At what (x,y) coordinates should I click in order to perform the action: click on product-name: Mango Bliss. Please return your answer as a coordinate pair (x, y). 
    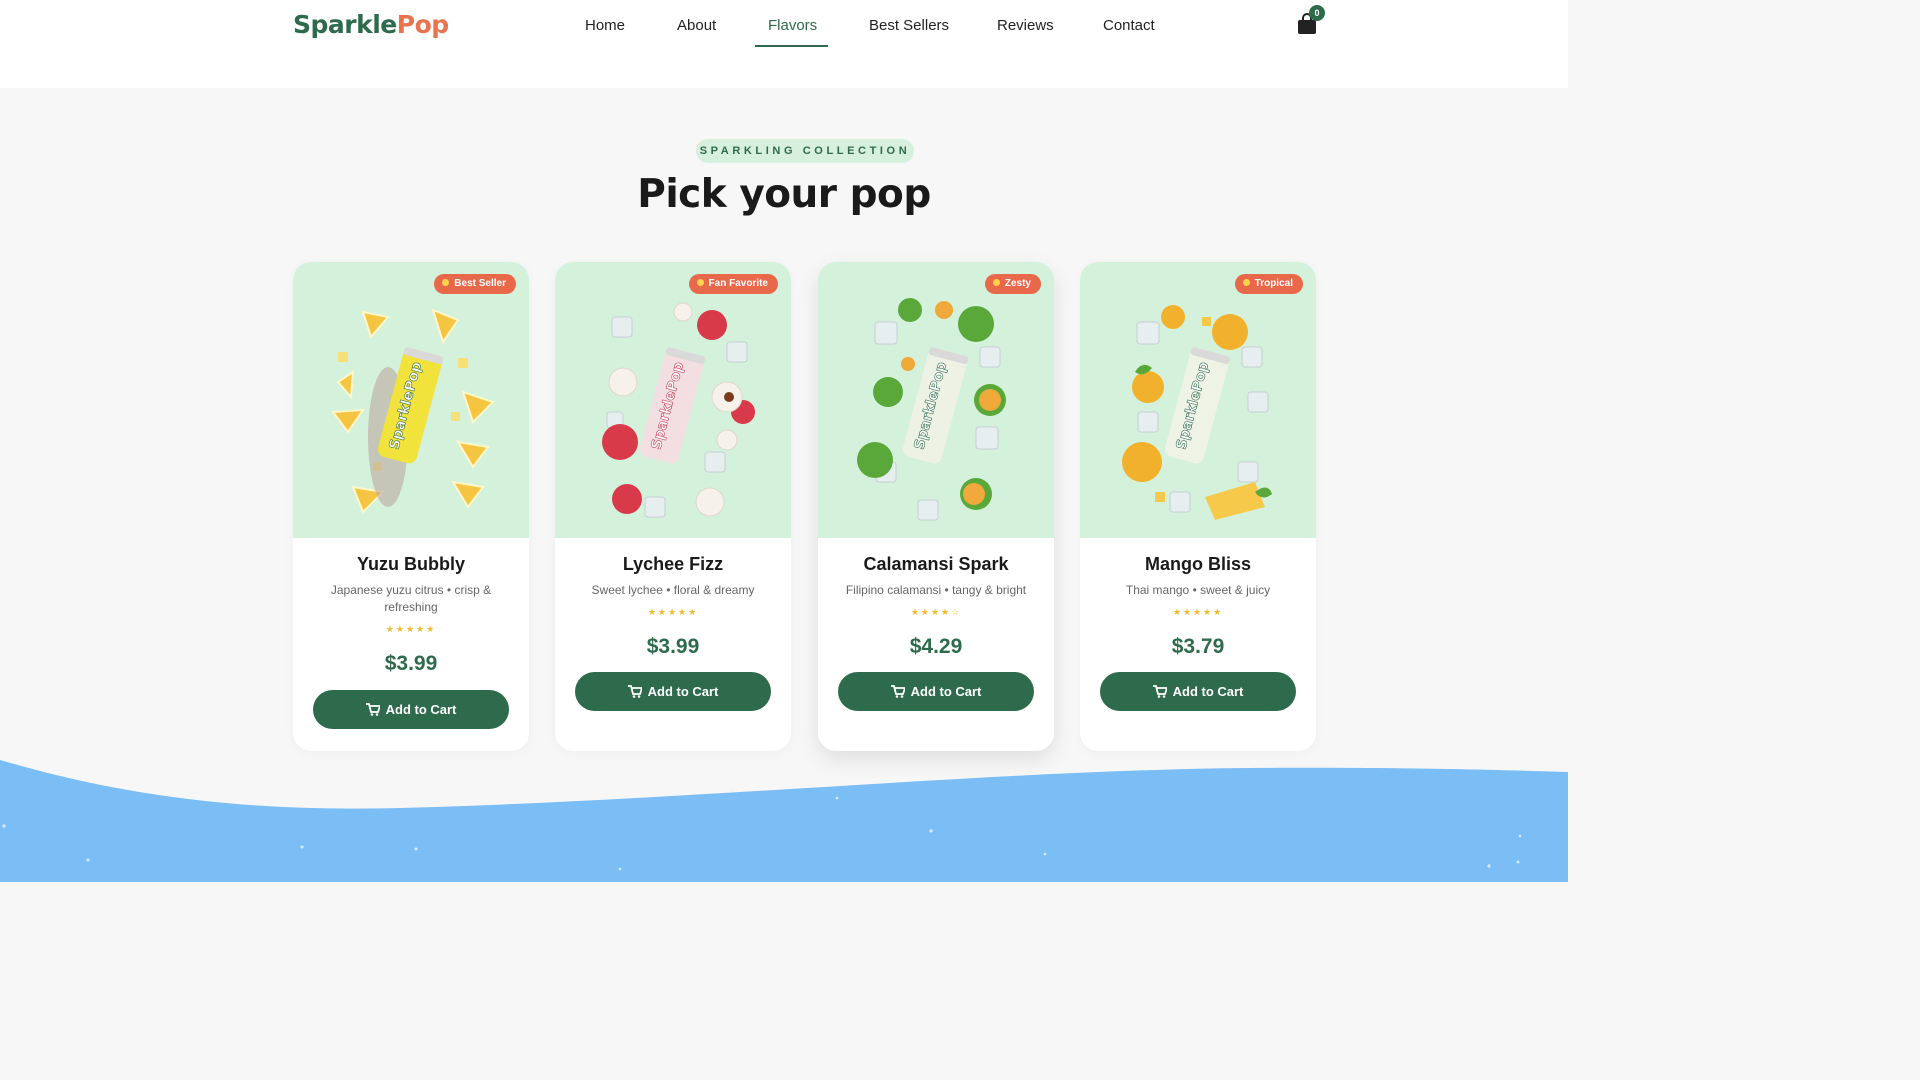
    Looking at the image, I should click on (1197, 564).